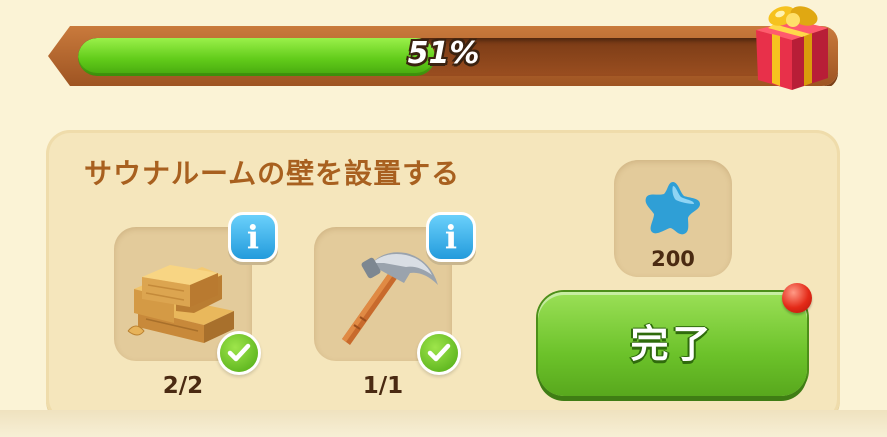 The width and height of the screenshot is (887, 437). What do you see at coordinates (673, 259) in the screenshot?
I see `reward-amount: 200` at bounding box center [673, 259].